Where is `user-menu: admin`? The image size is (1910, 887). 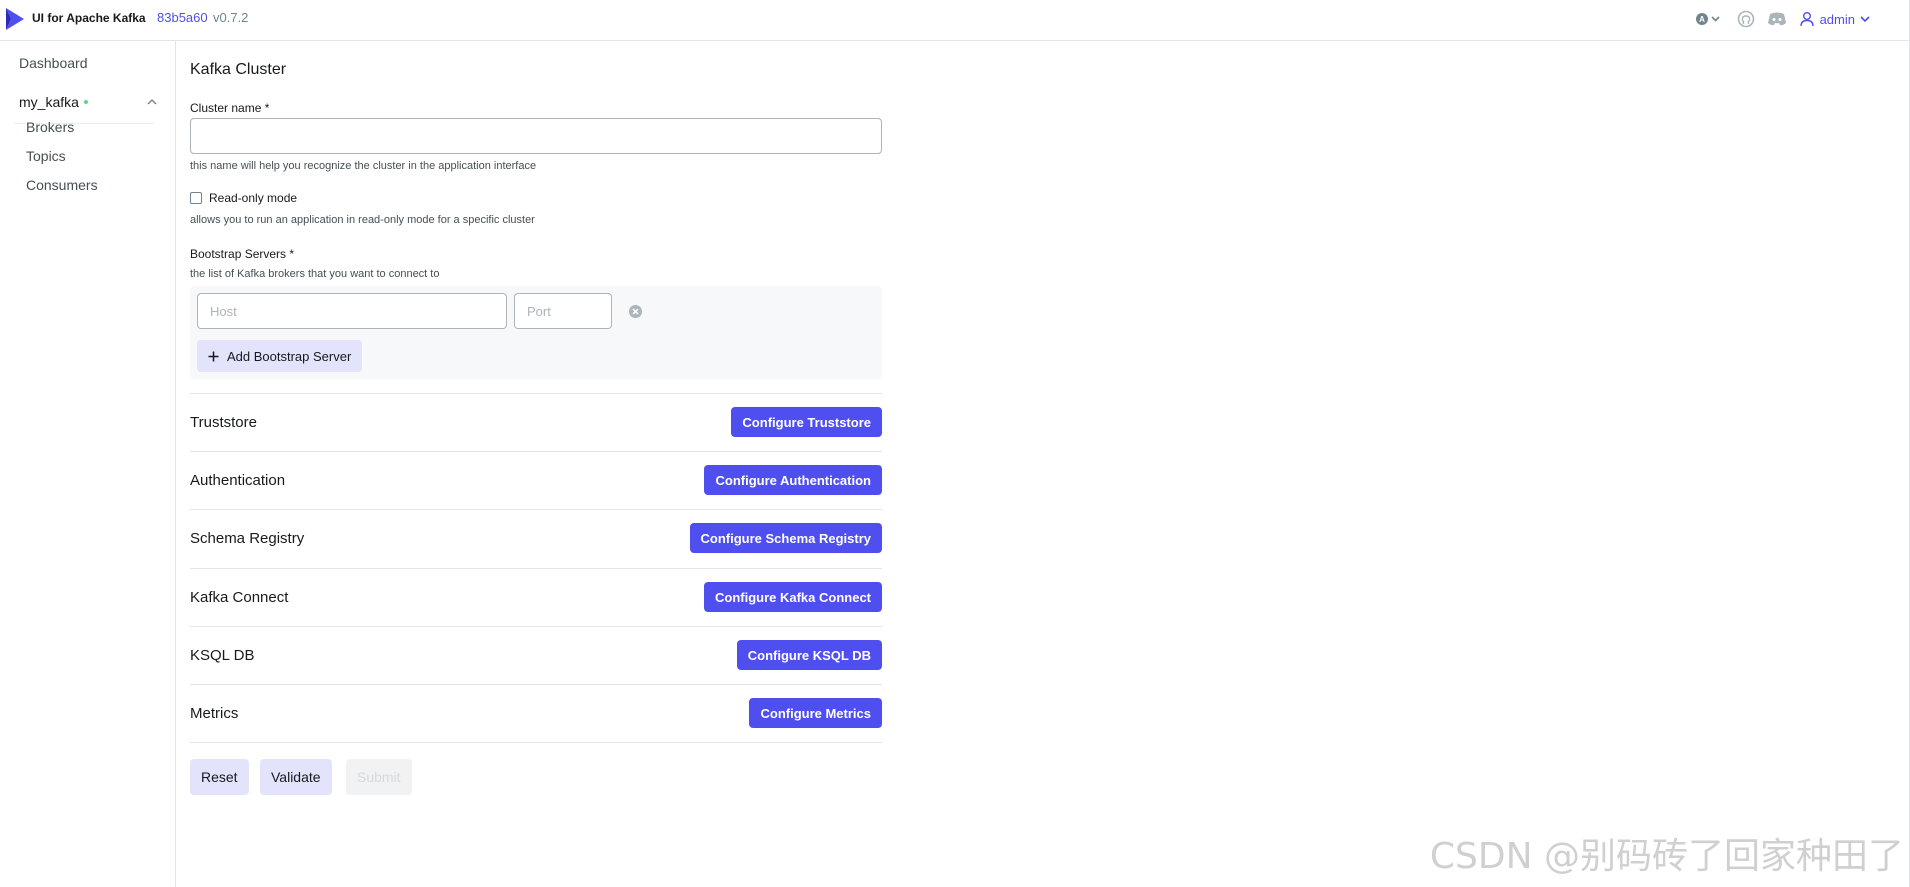 user-menu: admin is located at coordinates (1834, 19).